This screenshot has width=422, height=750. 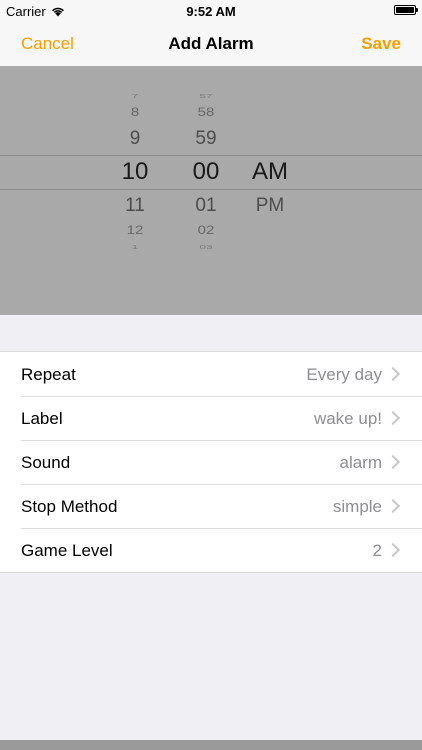 I want to click on setting-label: Label, so click(x=42, y=418).